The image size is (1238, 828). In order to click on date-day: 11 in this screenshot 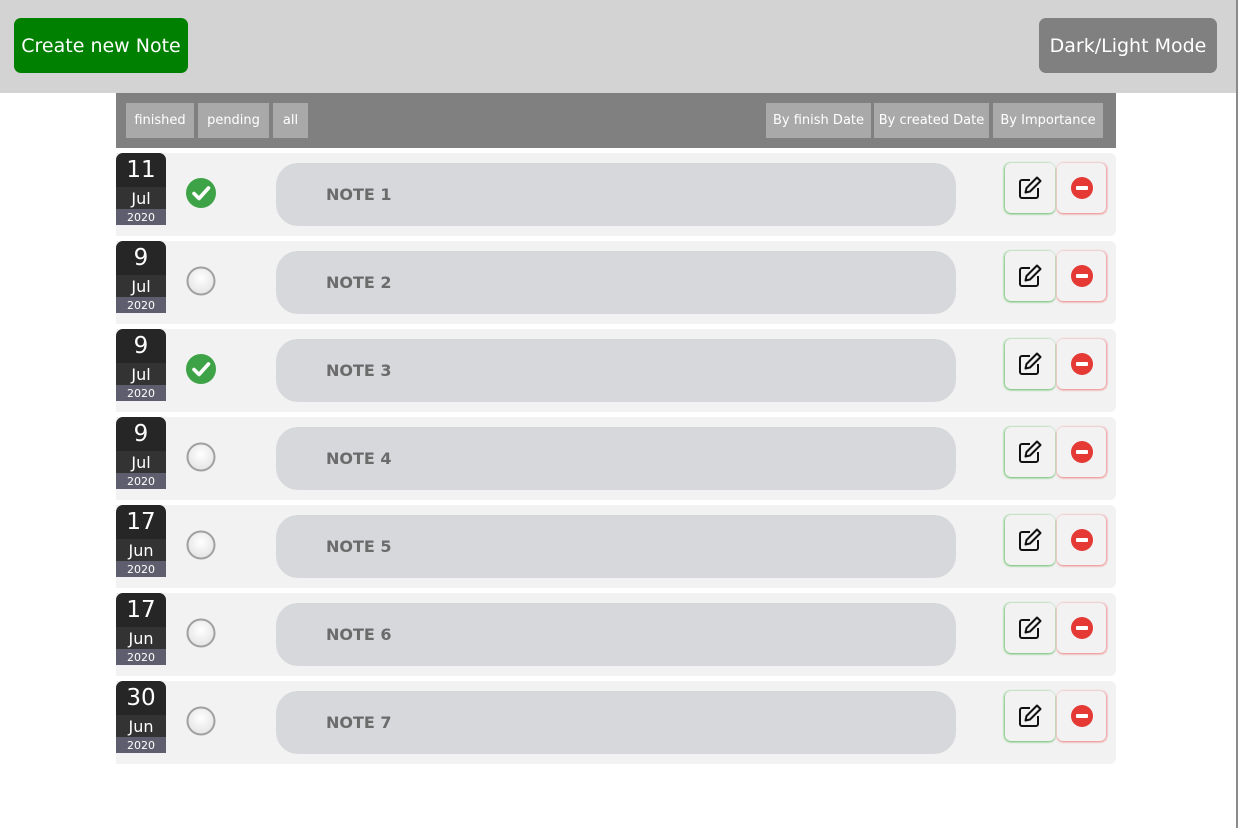, I will do `click(141, 170)`.